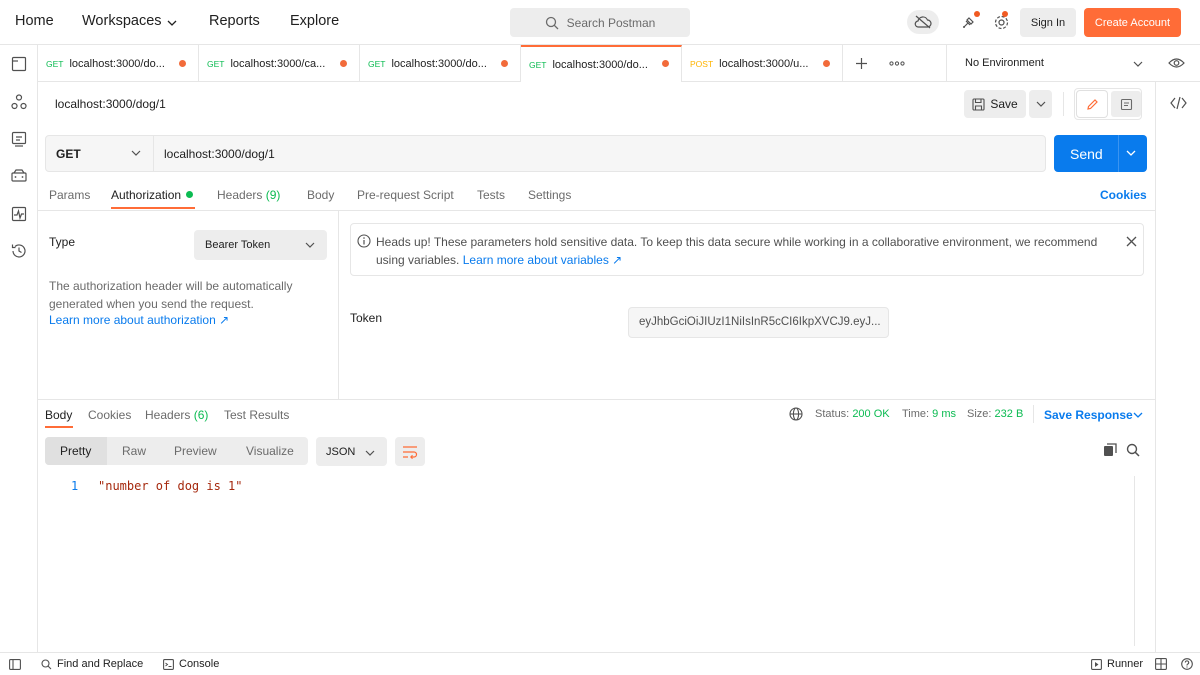 The height and width of the screenshot is (675, 1200). Describe the element at coordinates (995, 414) in the screenshot. I see `response-size: Size: 232 B` at that location.